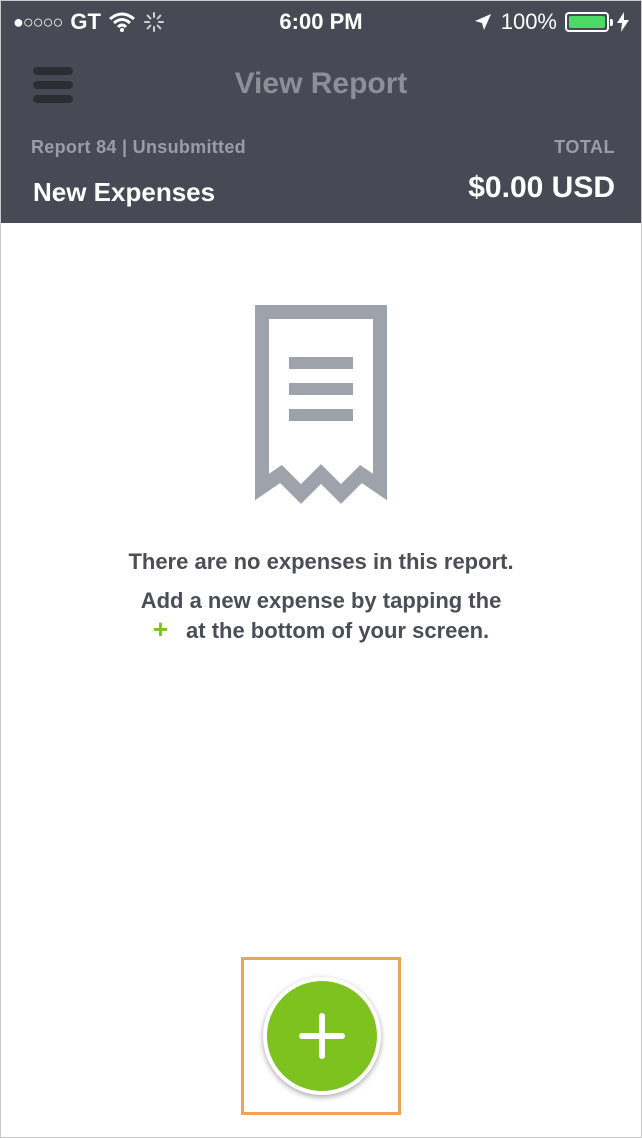  I want to click on charging-bolt-icon, so click(623, 22).